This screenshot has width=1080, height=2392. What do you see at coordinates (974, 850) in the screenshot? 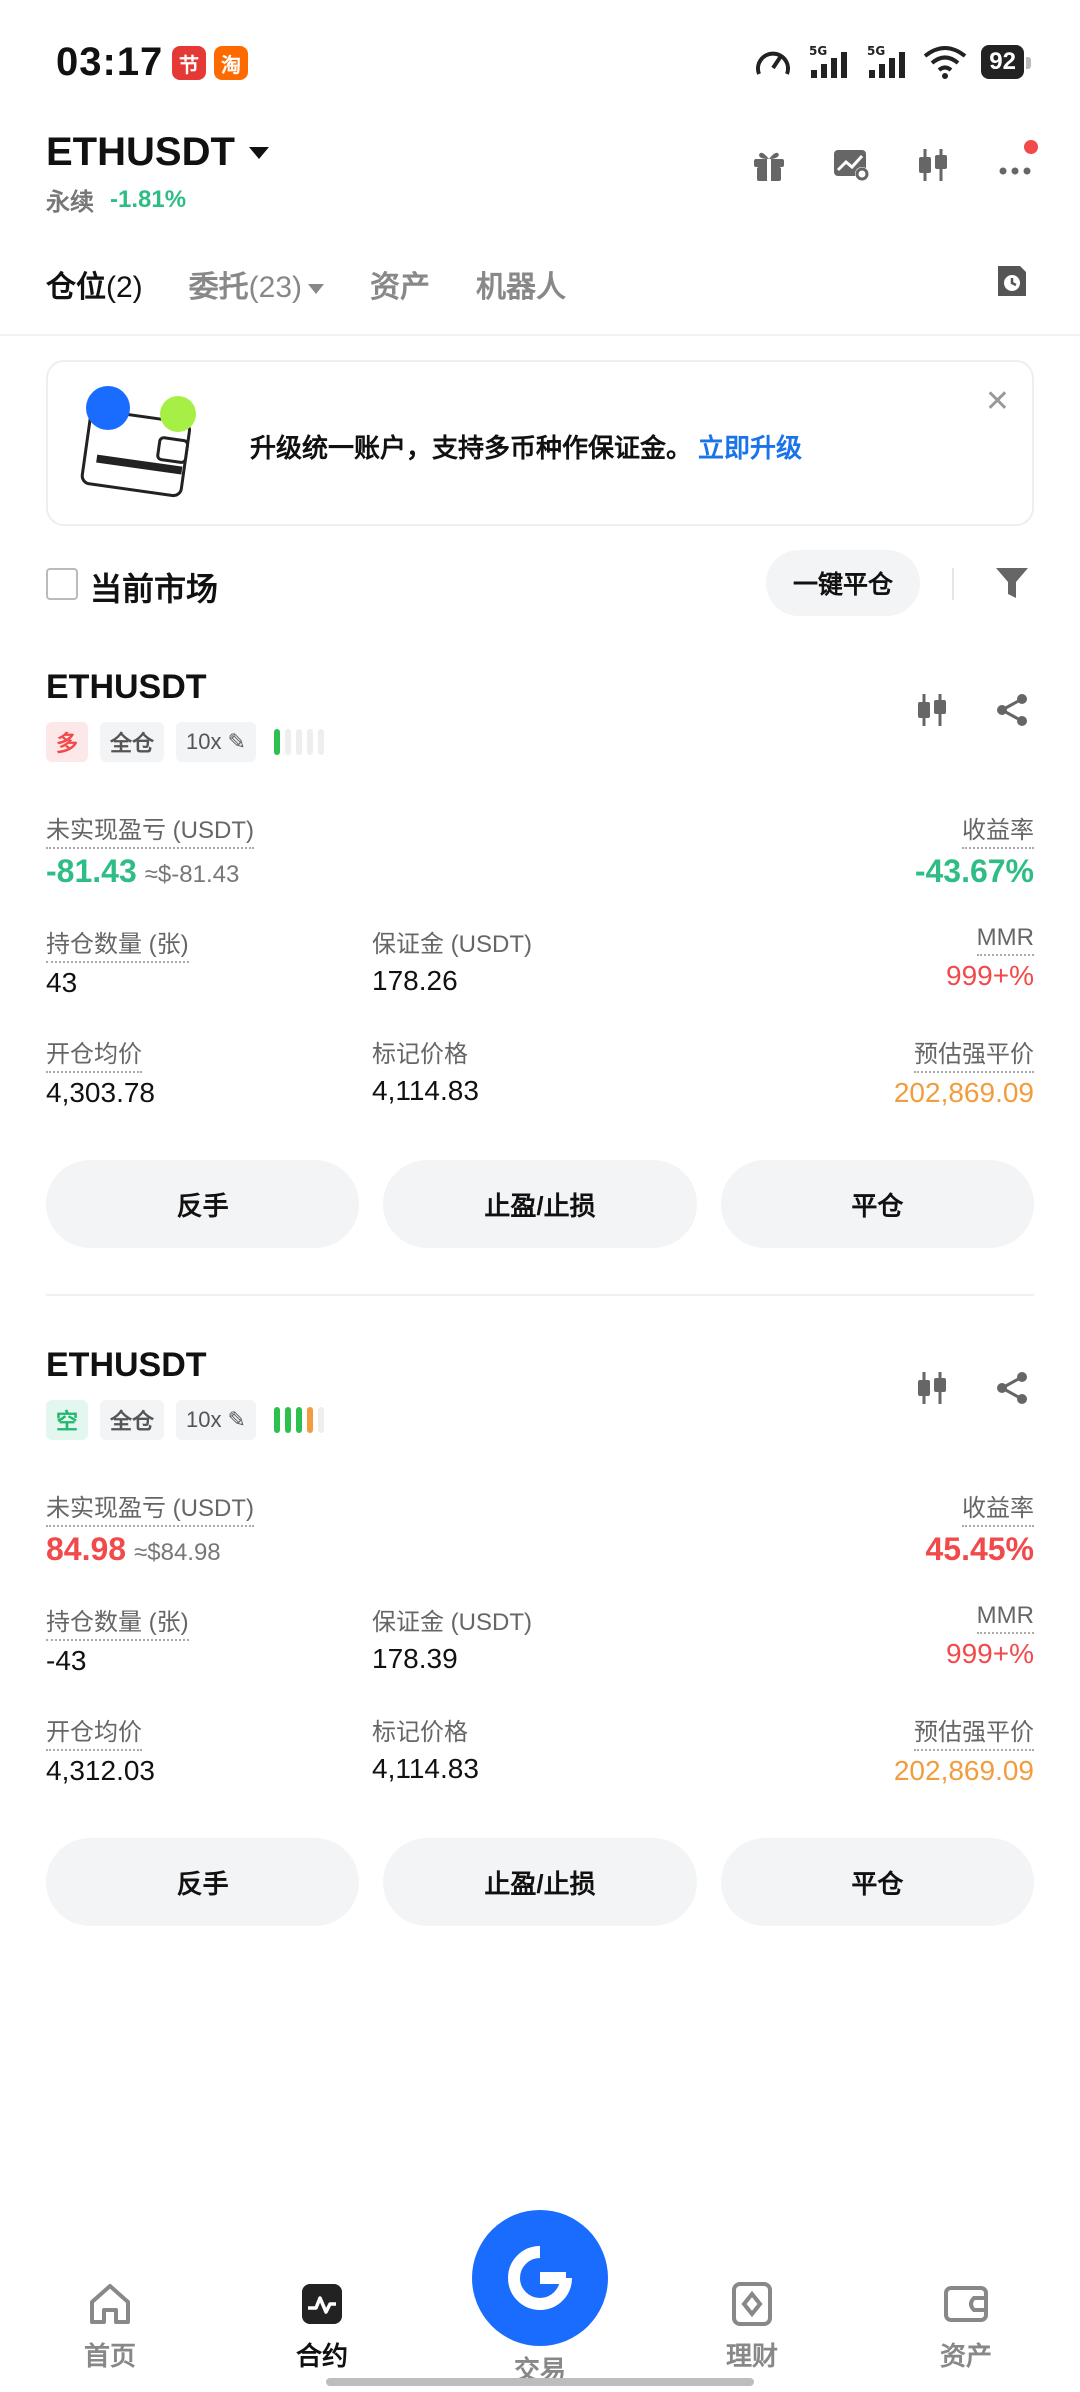
I see `roe-field: 收益率 -43.67%` at bounding box center [974, 850].